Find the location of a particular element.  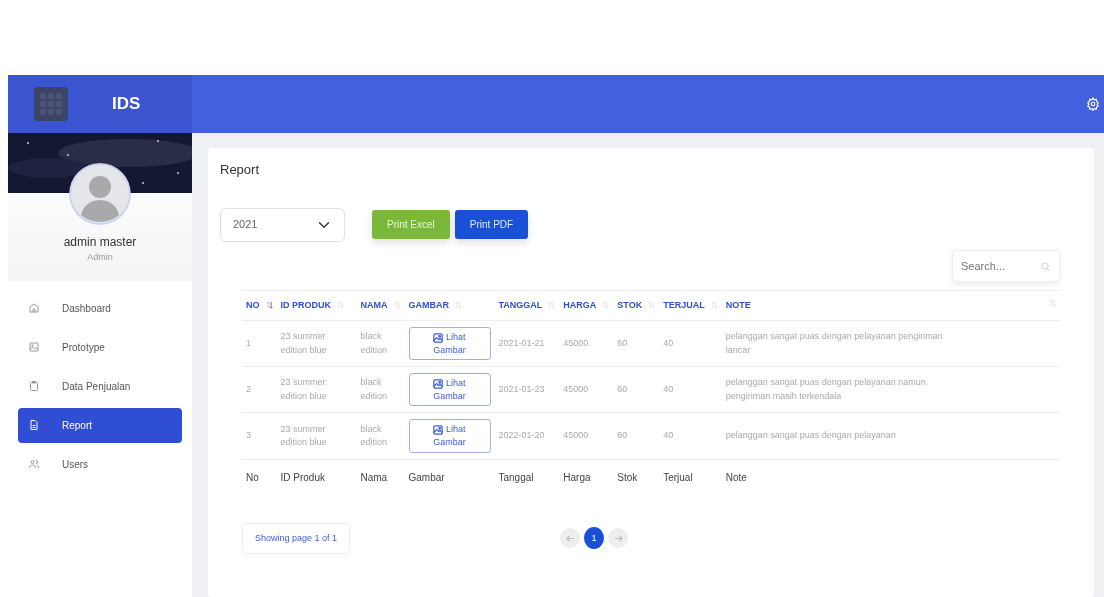

column-footer: Terjual is located at coordinates (690, 475).